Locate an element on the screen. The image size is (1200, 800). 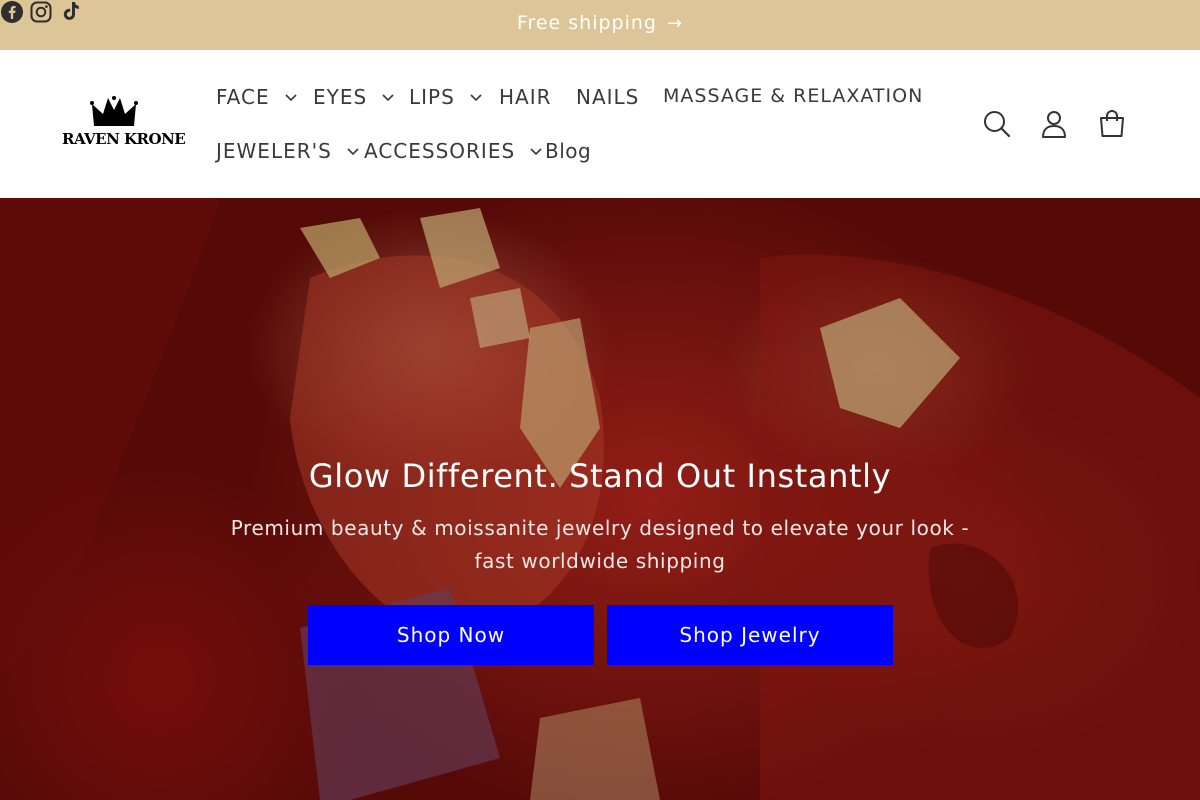
nav-label: JEWELER'S is located at coordinates (274, 151).